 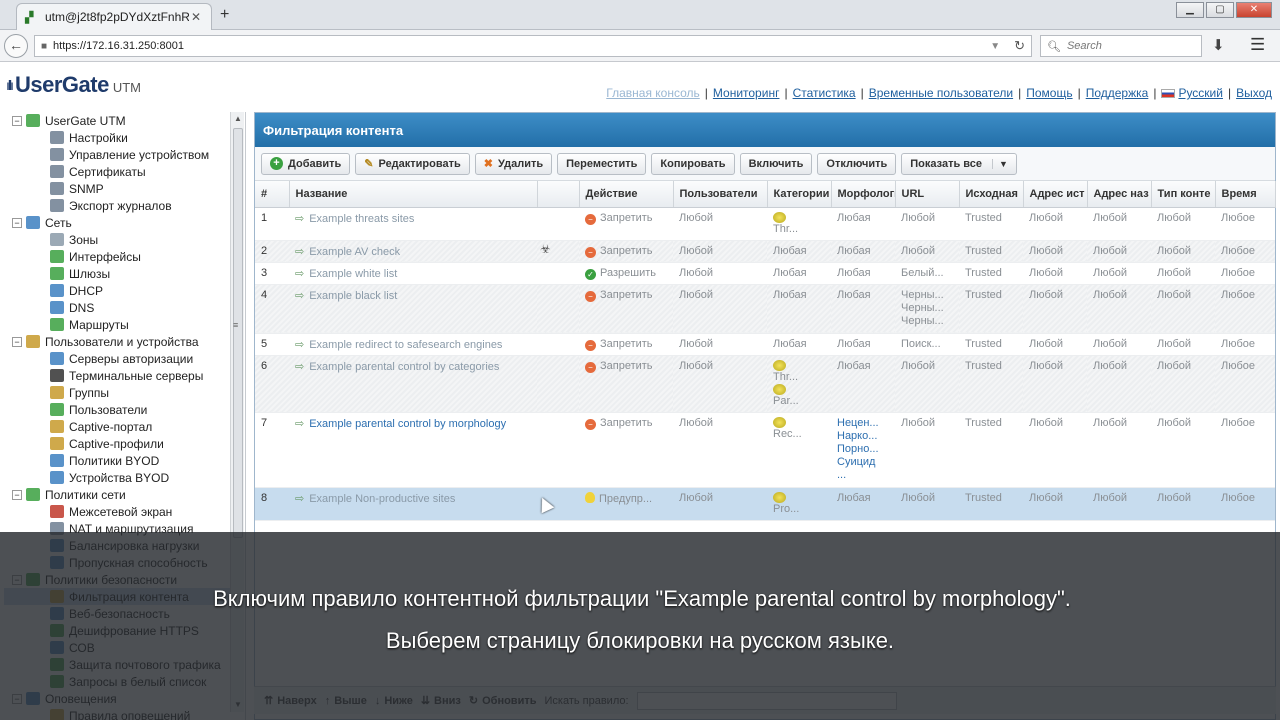 What do you see at coordinates (117, 375) in the screenshot?
I see `sidebar-item: Терминальные серверы` at bounding box center [117, 375].